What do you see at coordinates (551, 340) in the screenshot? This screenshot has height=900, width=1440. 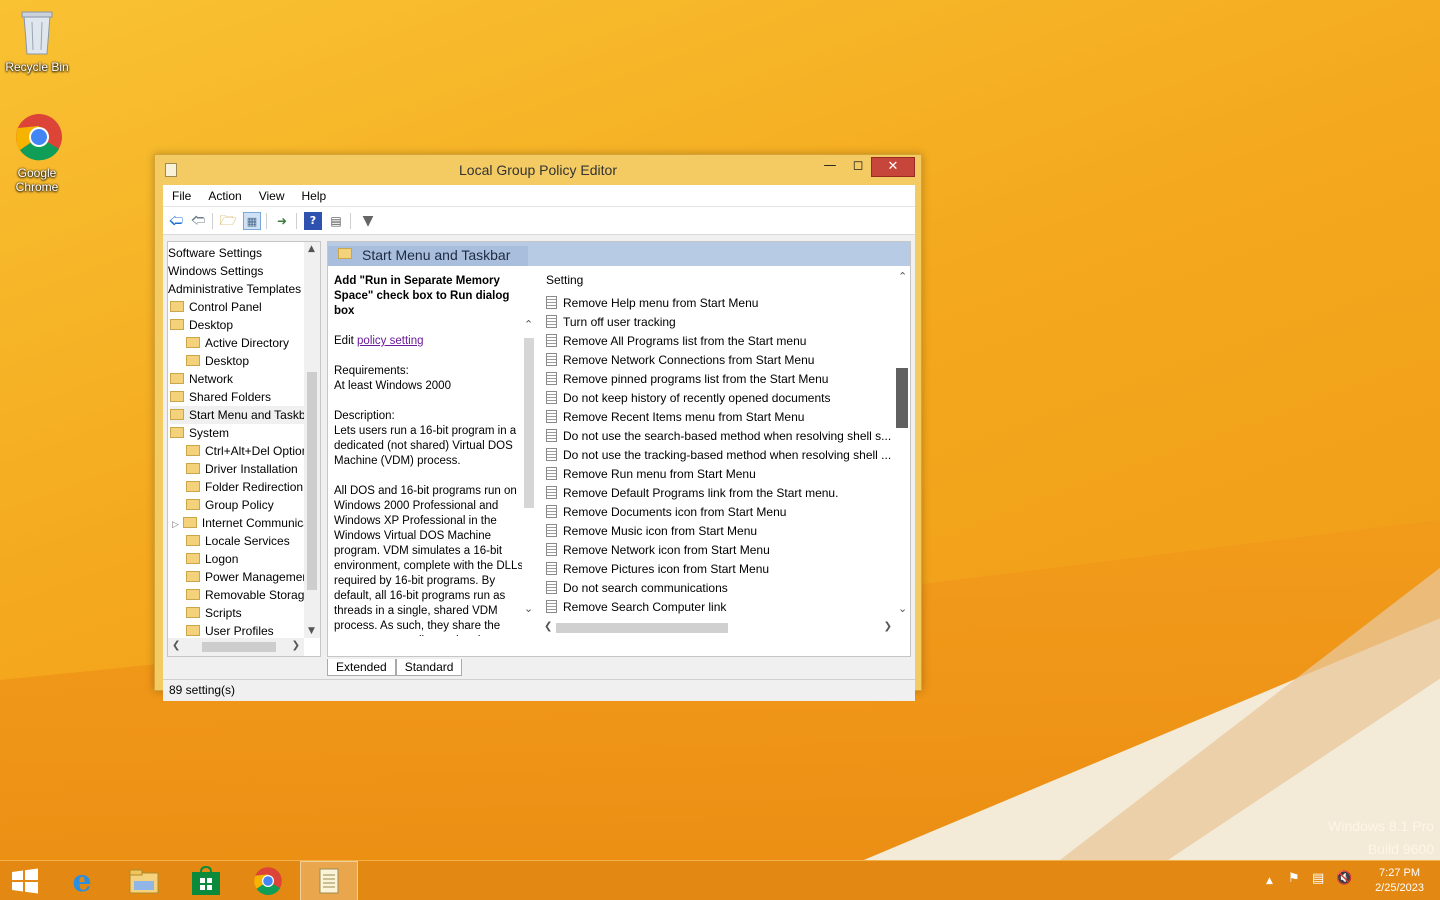 I see `policy-icon` at bounding box center [551, 340].